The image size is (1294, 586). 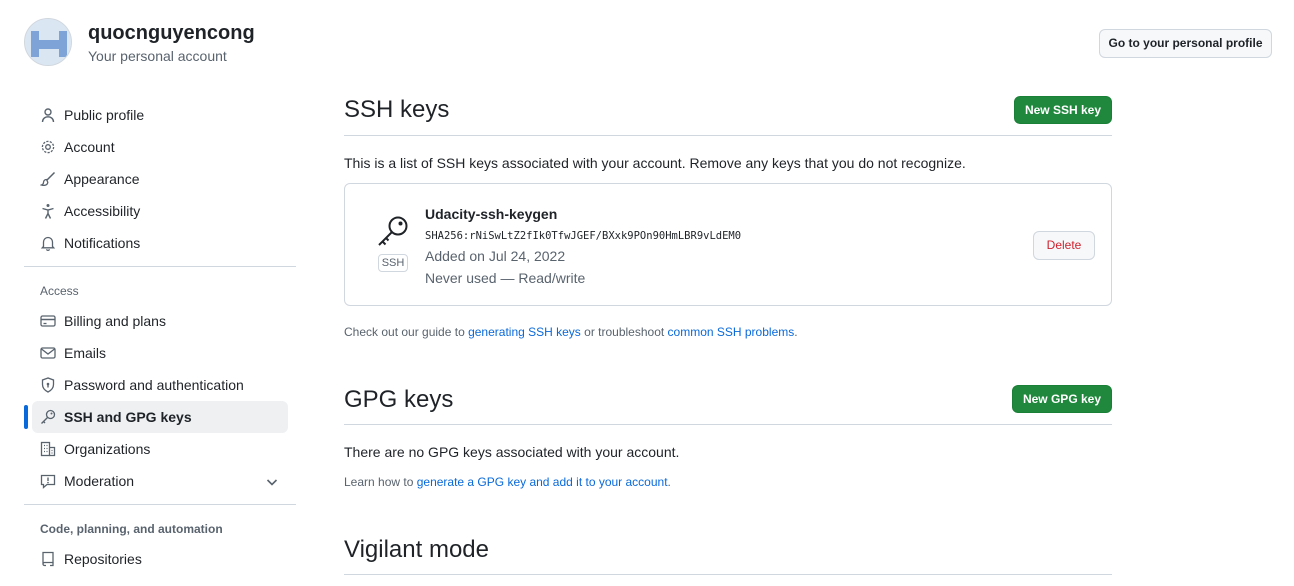 I want to click on sidebar-item-billing: Billing and plans, so click(x=160, y=321).